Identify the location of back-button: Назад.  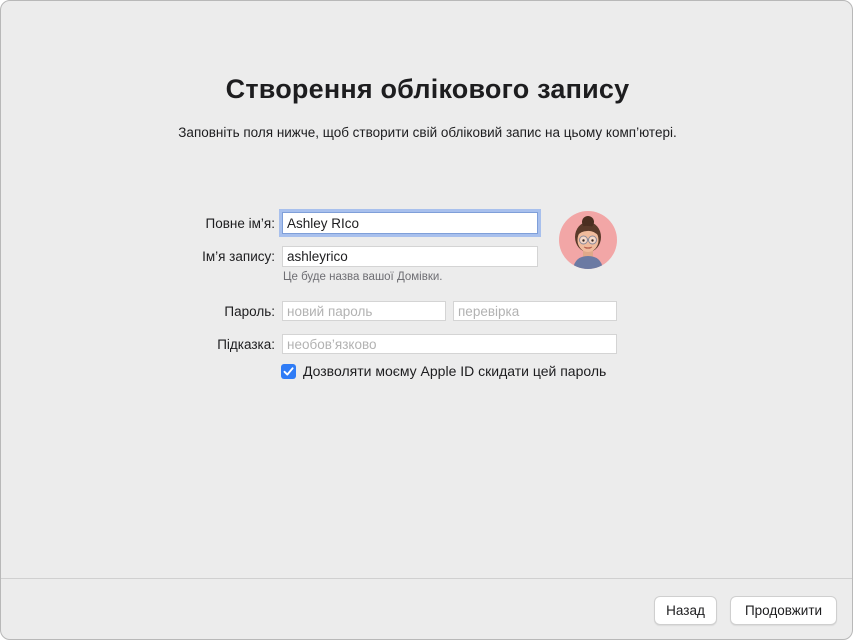
(685, 610).